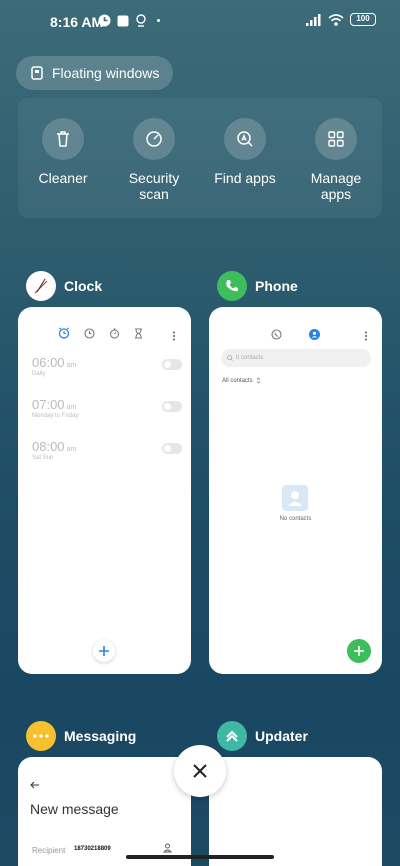  I want to click on cleaner-button: Cleaner, so click(63, 152).